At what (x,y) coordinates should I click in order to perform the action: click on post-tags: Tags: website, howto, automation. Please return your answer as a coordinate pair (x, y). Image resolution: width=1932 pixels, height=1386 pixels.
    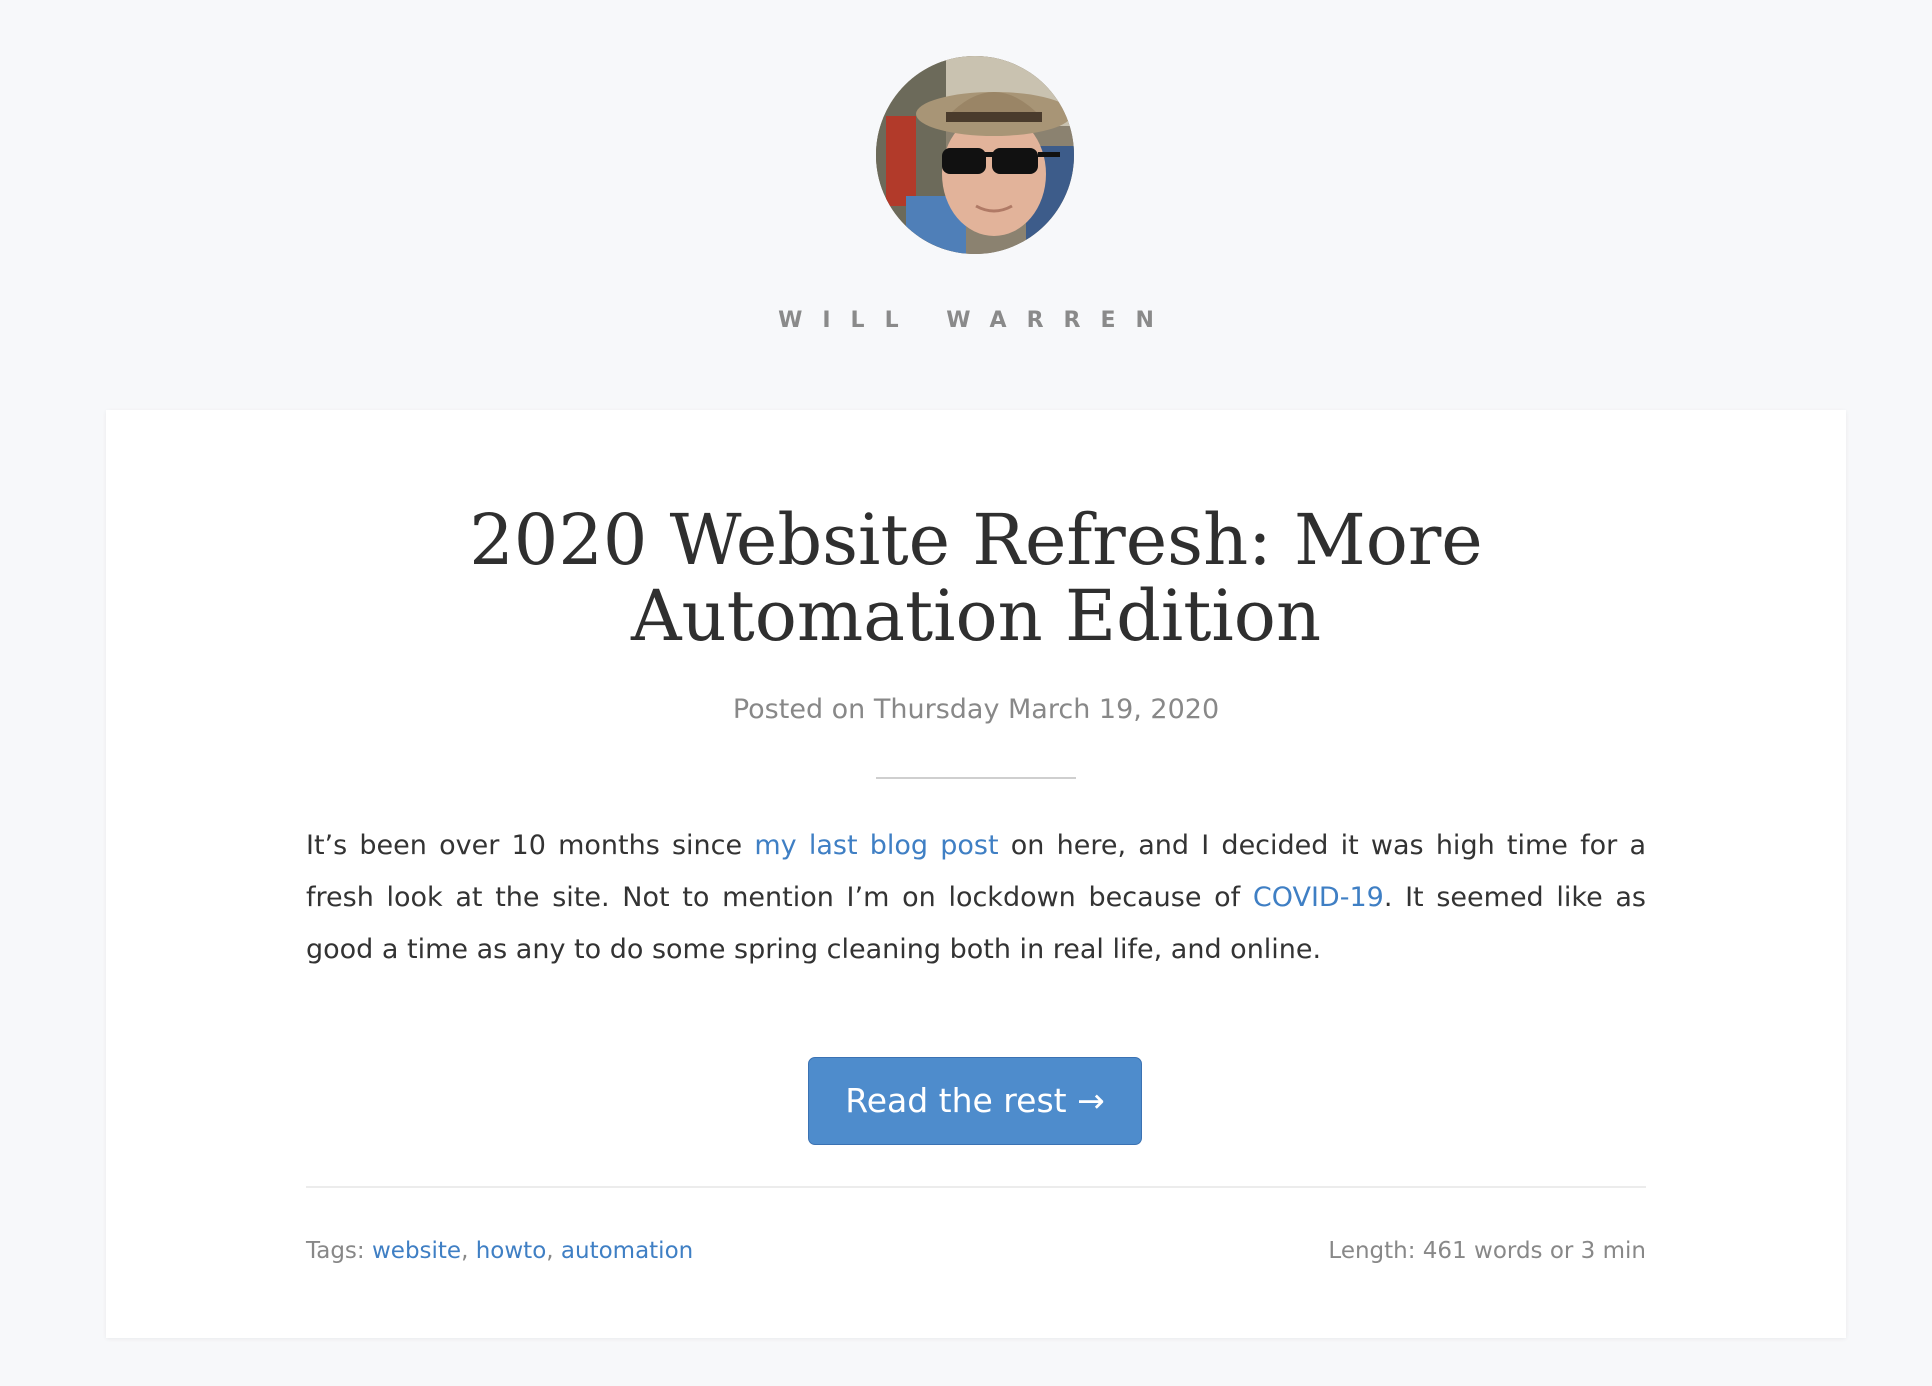
    Looking at the image, I should click on (499, 1251).